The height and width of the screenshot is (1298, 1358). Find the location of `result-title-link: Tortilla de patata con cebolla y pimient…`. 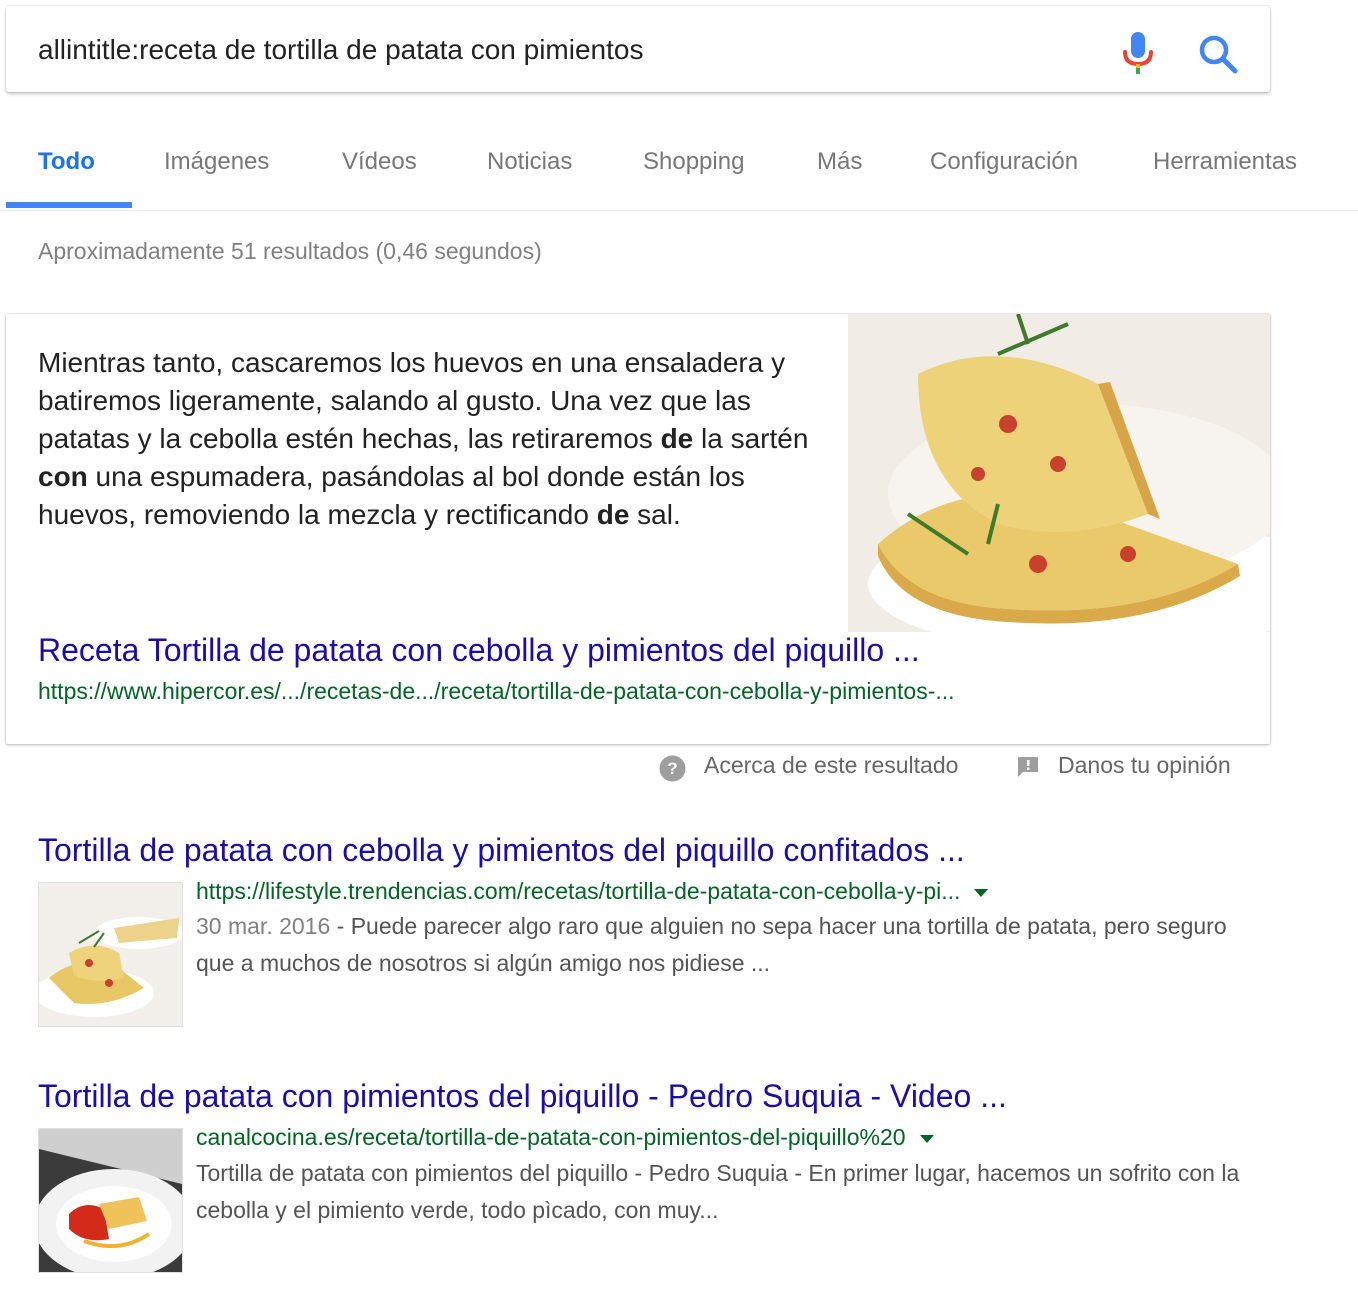

result-title-link: Tortilla de patata con cebolla y pimient… is located at coordinates (501, 850).